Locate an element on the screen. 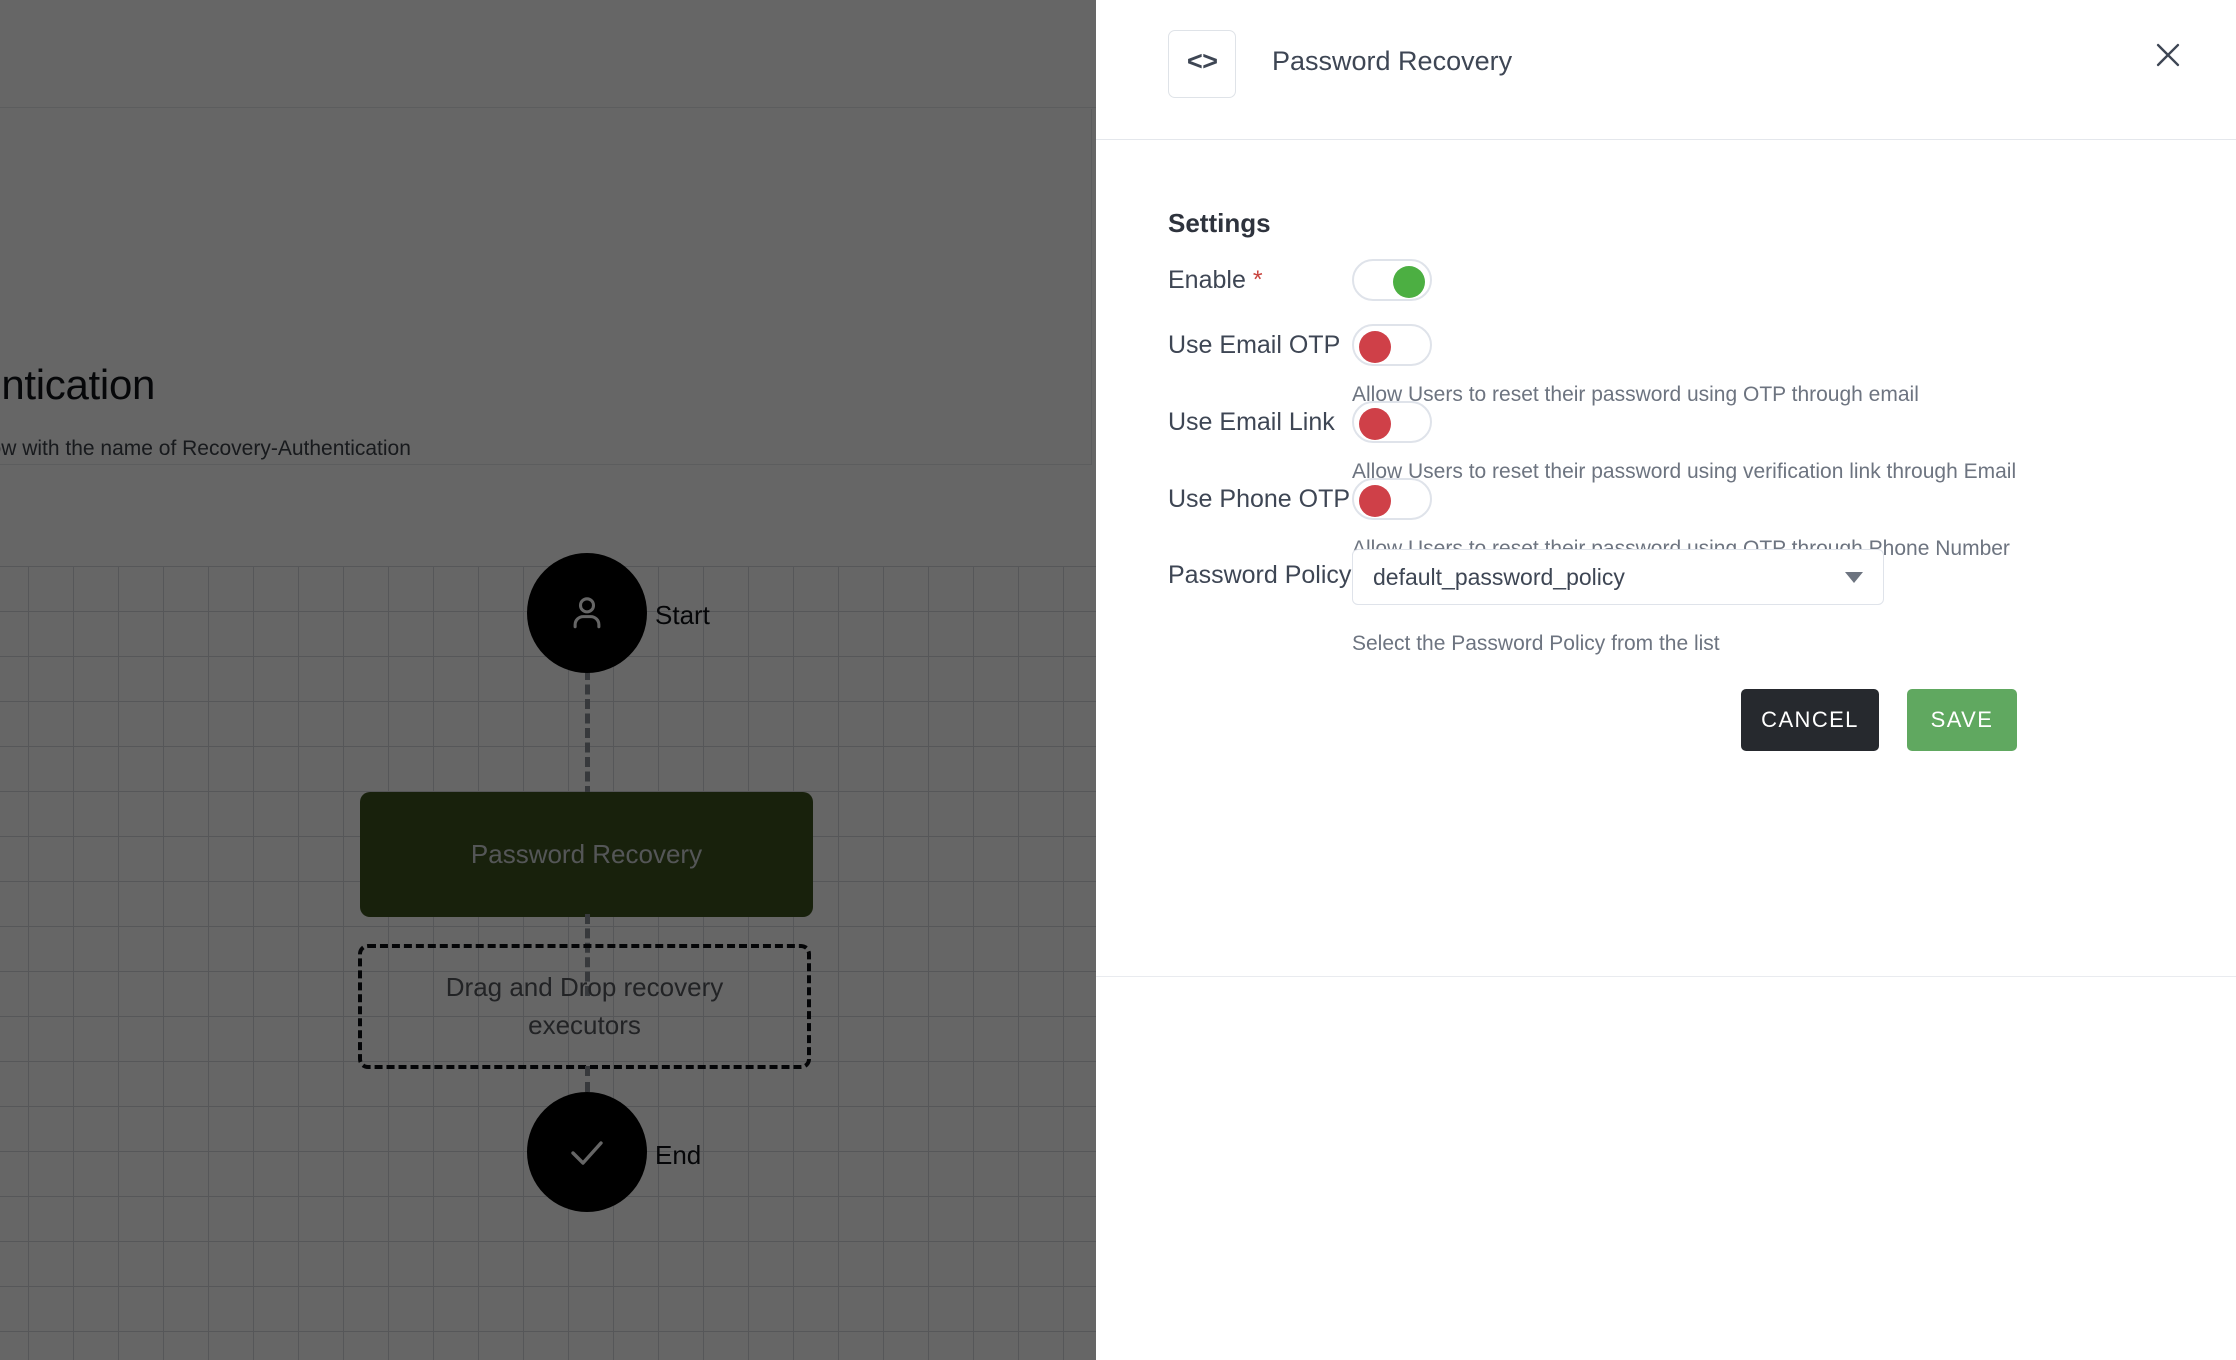 The width and height of the screenshot is (2236, 1360). flow-edge-start-to-recovery is located at coordinates (587, 733).